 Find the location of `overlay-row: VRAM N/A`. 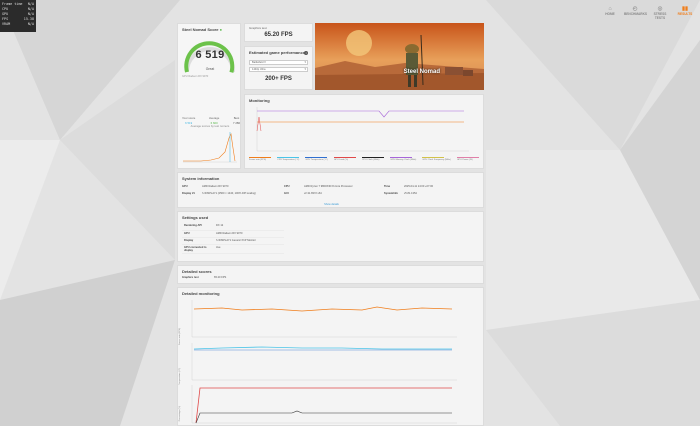

overlay-row: VRAM N/A is located at coordinates (18, 23).